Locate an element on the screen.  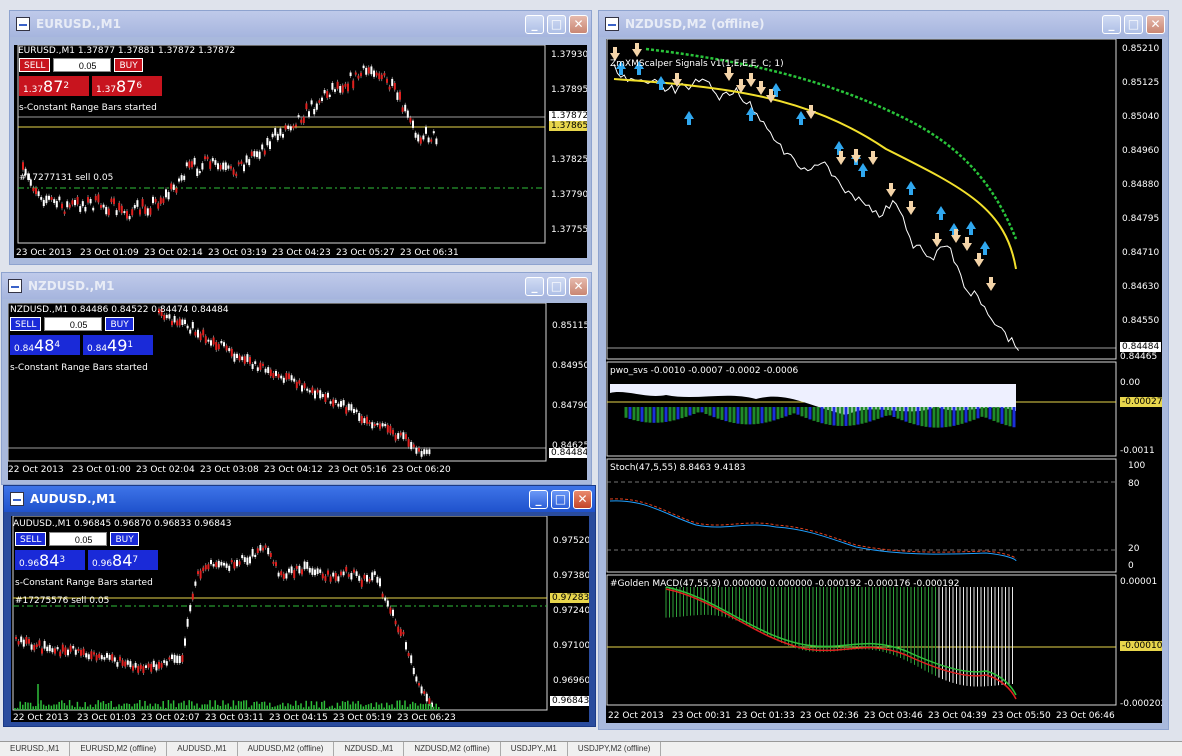
price-label: 0.97240 is located at coordinates (571, 611).